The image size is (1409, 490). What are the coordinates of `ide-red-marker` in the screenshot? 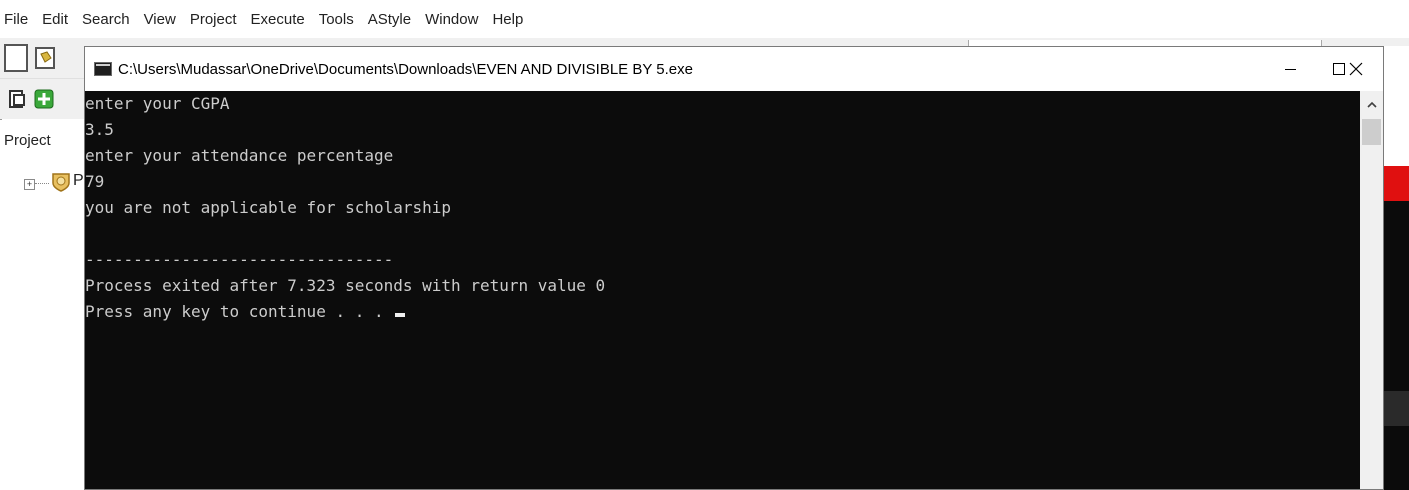 It's located at (1396, 183).